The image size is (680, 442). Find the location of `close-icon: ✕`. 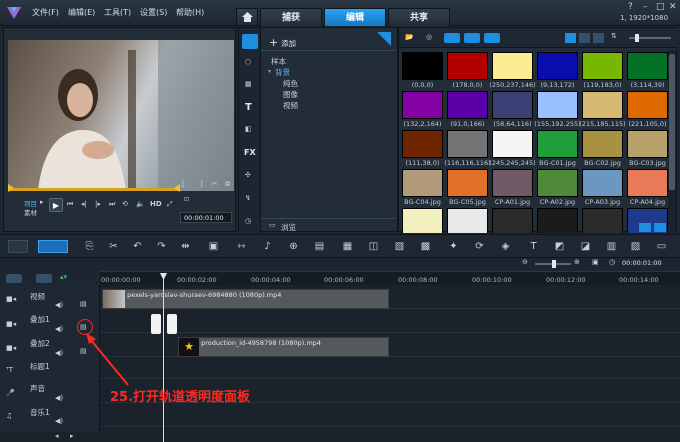

close-icon: ✕ is located at coordinates (673, 7).